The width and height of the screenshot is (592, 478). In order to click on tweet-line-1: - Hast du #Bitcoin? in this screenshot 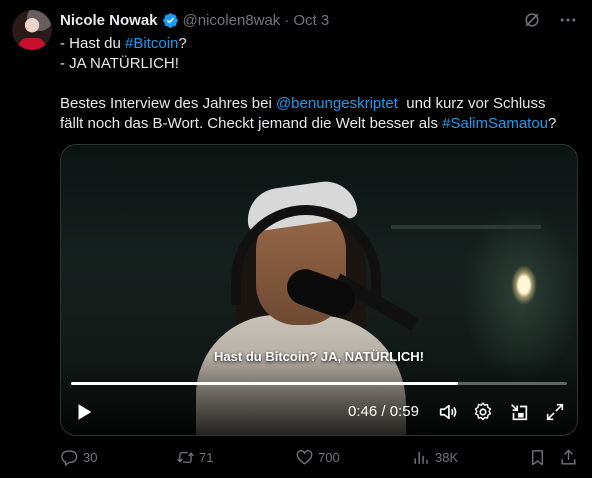, I will do `click(320, 44)`.